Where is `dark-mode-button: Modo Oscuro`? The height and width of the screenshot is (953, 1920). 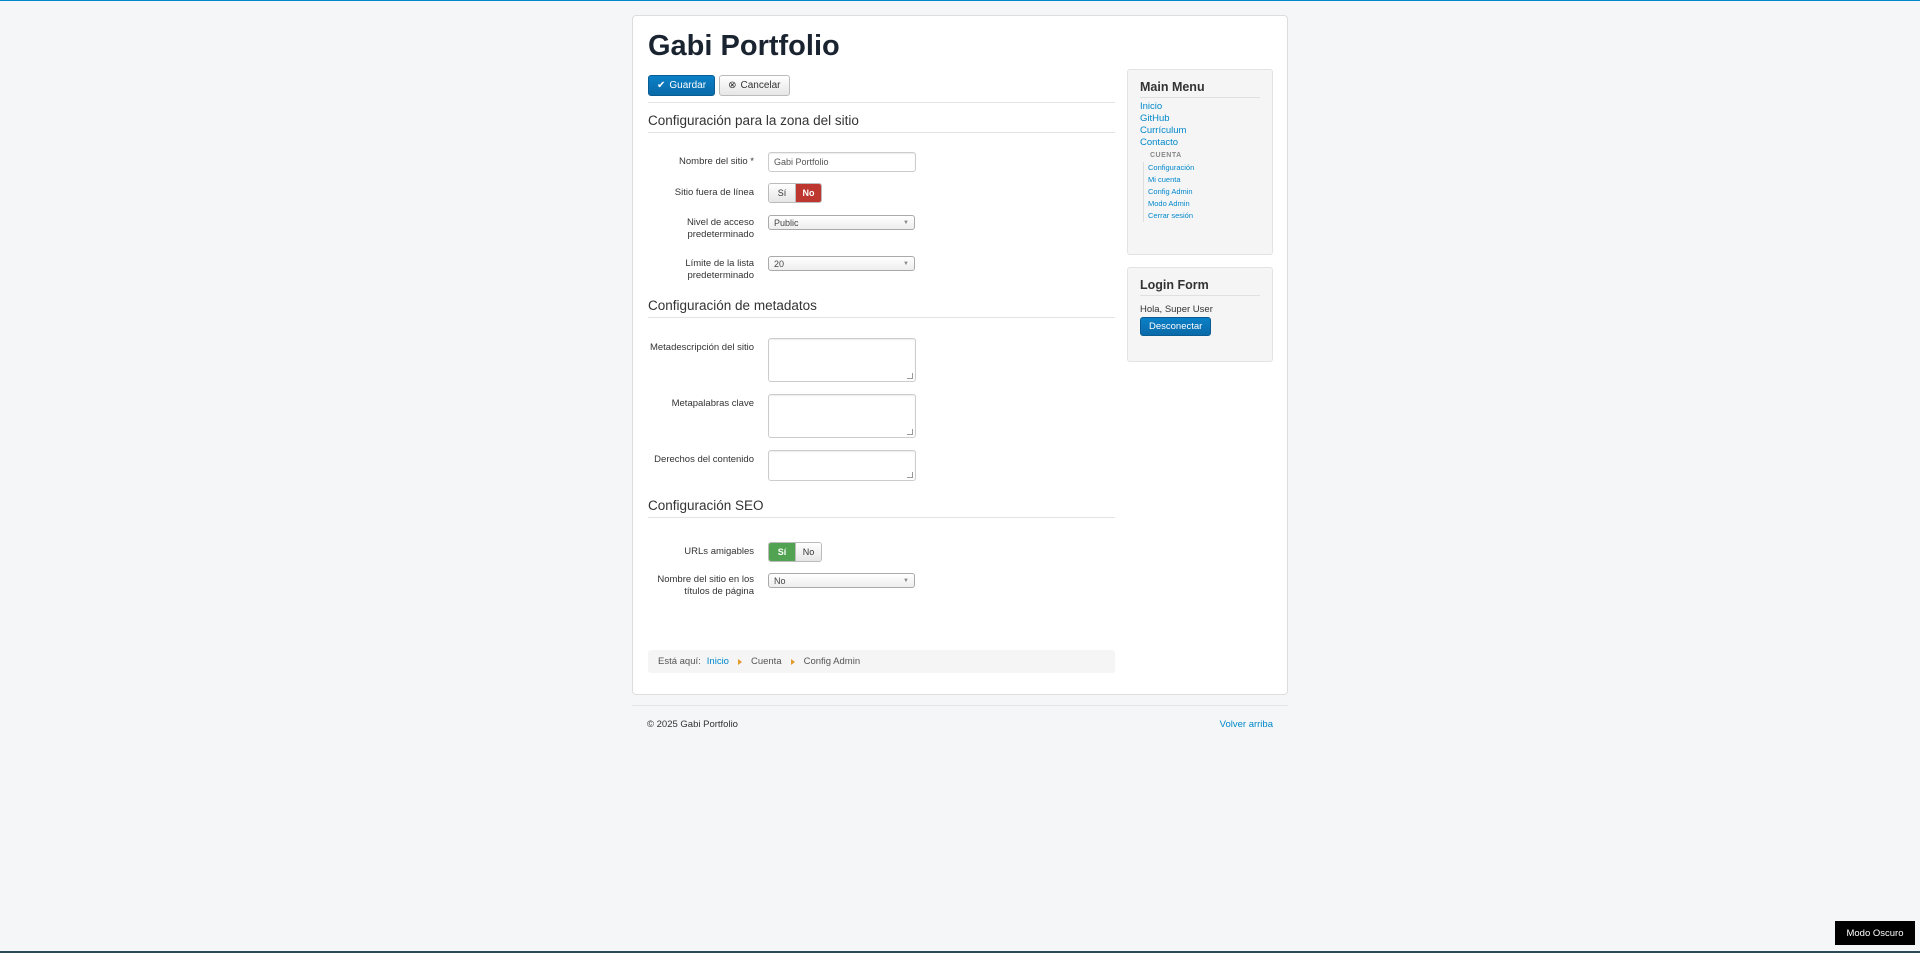 dark-mode-button: Modo Oscuro is located at coordinates (1875, 933).